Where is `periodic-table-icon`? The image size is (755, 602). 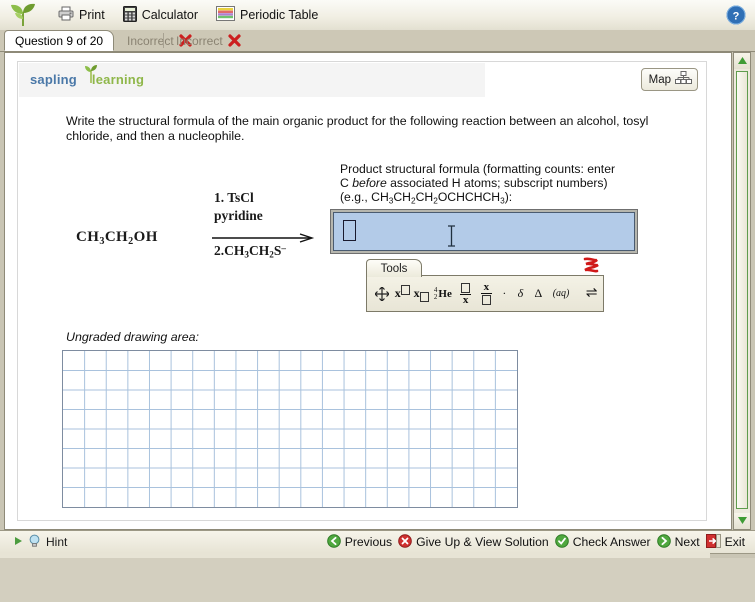
periodic-table-icon is located at coordinates (225, 15).